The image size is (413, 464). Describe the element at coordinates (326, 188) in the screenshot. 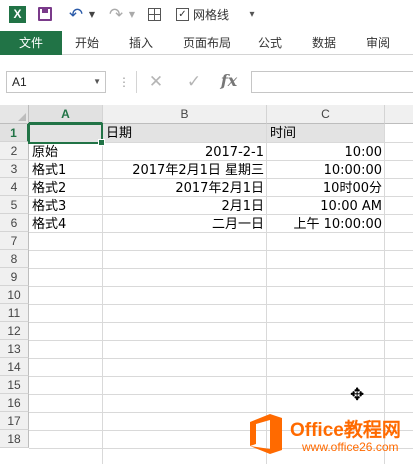

I see `cell-c4: 10时00分` at that location.